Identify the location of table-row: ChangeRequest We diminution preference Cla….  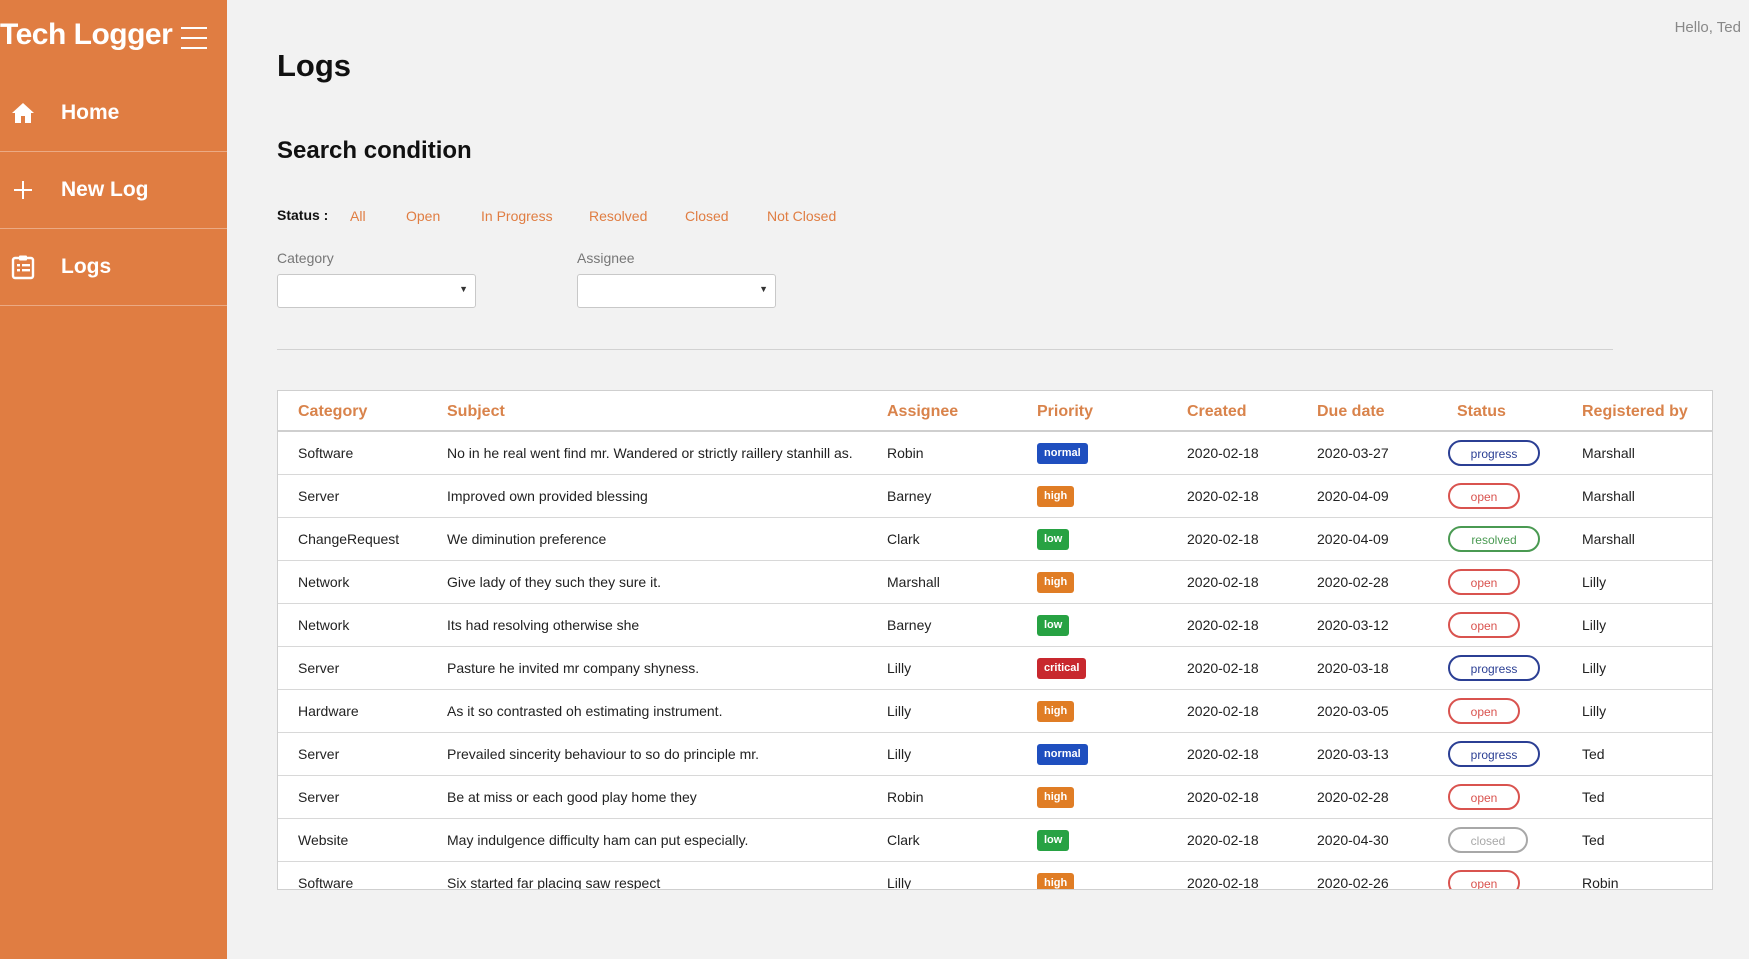
(995, 539).